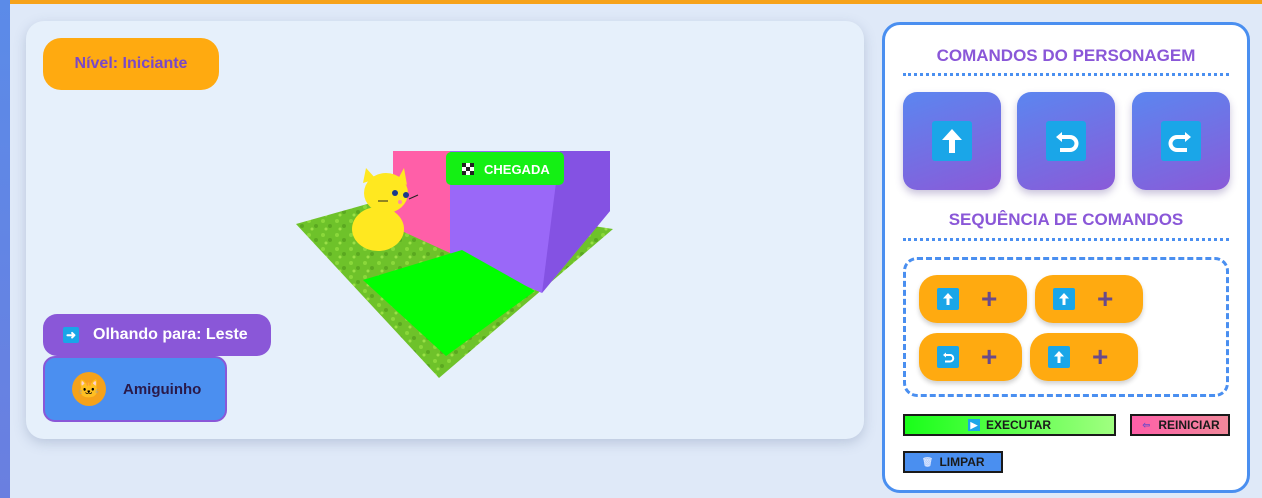  I want to click on execute-label: EXECUTAR, so click(1018, 425).